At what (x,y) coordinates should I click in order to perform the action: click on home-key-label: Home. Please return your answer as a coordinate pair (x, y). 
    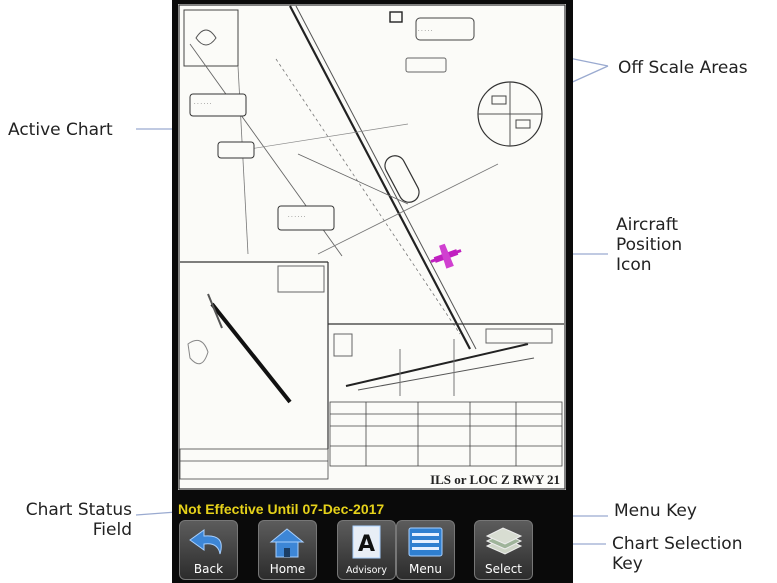
    Looking at the image, I should click on (287, 569).